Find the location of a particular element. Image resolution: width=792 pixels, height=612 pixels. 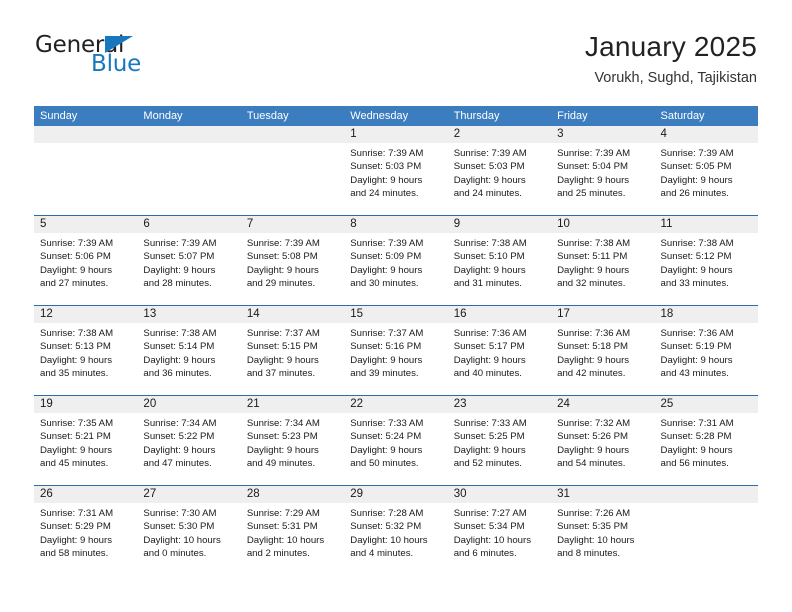

daylight-text-cont: and 39 minutes. is located at coordinates (384, 373).